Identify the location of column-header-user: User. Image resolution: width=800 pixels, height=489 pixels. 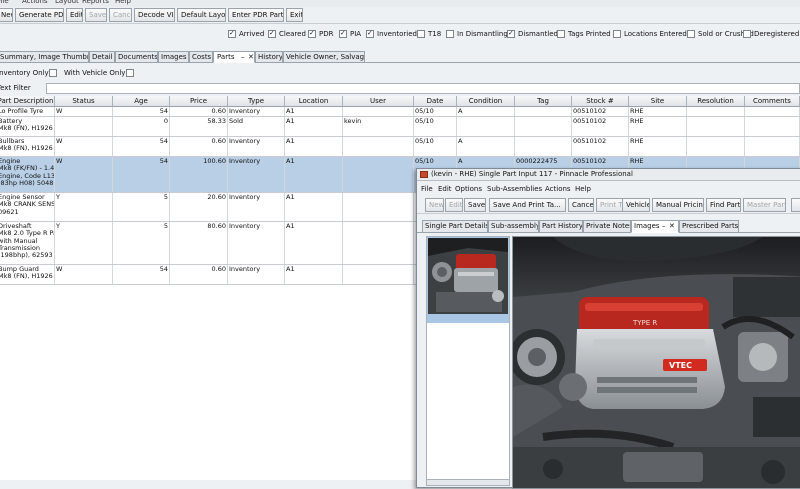
(378, 101).